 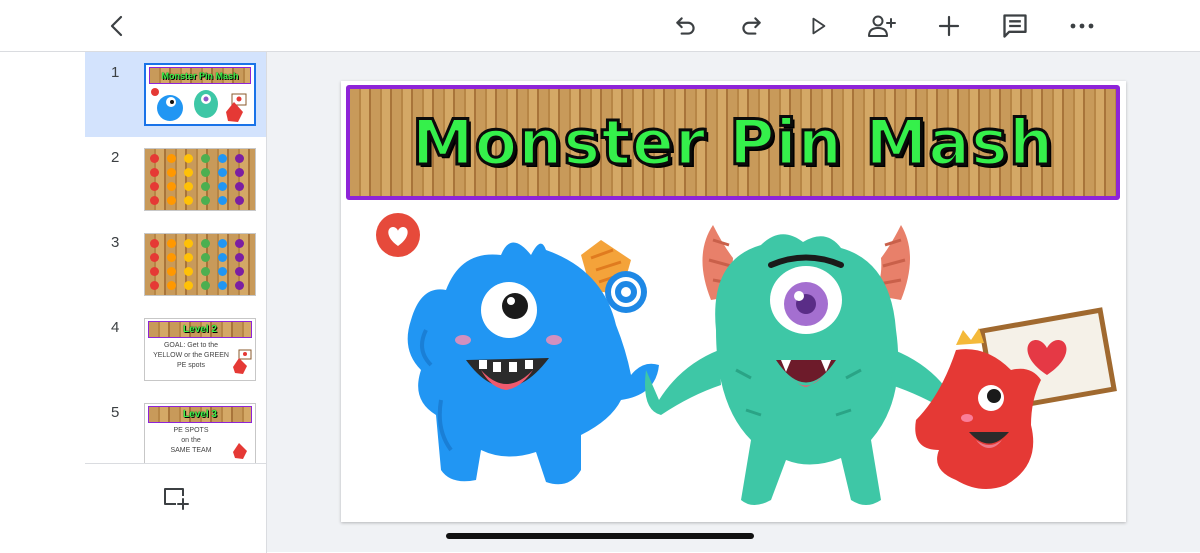 I want to click on slide-number: 2, so click(x=115, y=157).